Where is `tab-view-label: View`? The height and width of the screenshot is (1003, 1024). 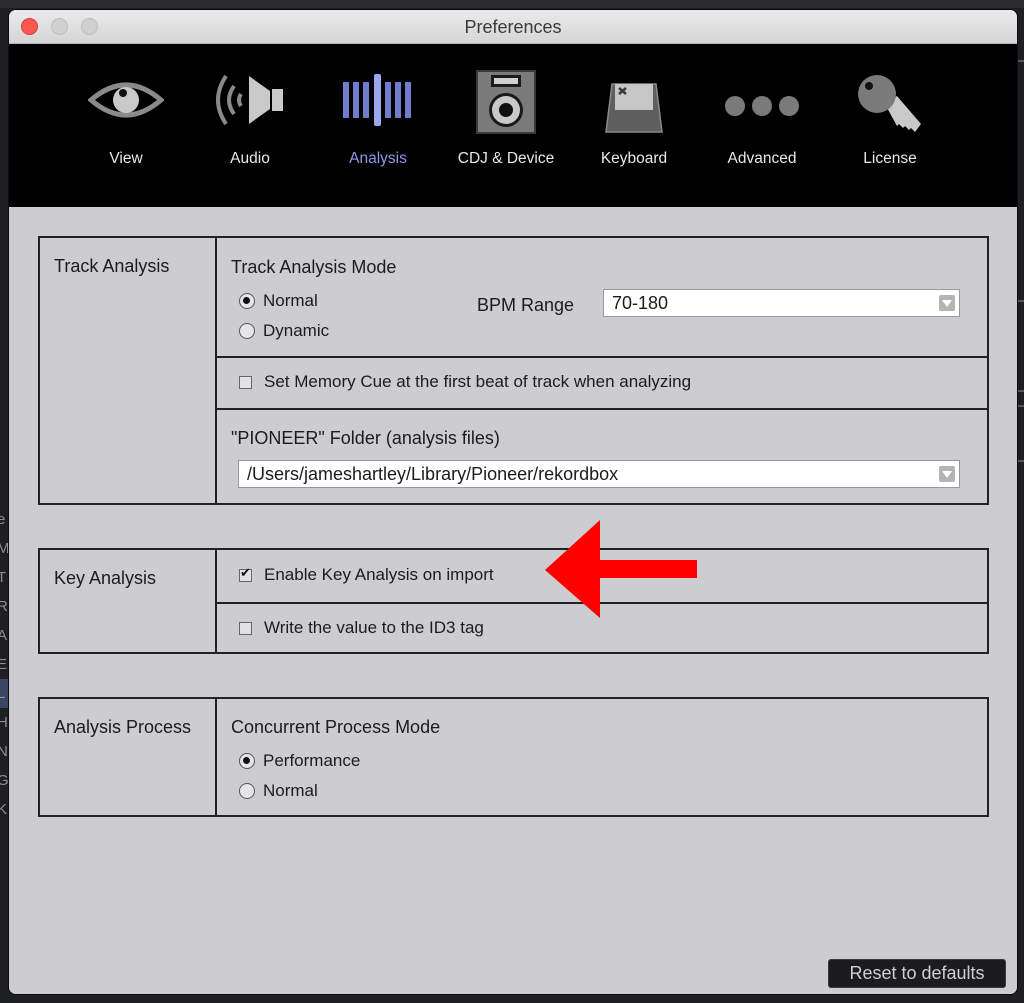
tab-view-label: View is located at coordinates (126, 158).